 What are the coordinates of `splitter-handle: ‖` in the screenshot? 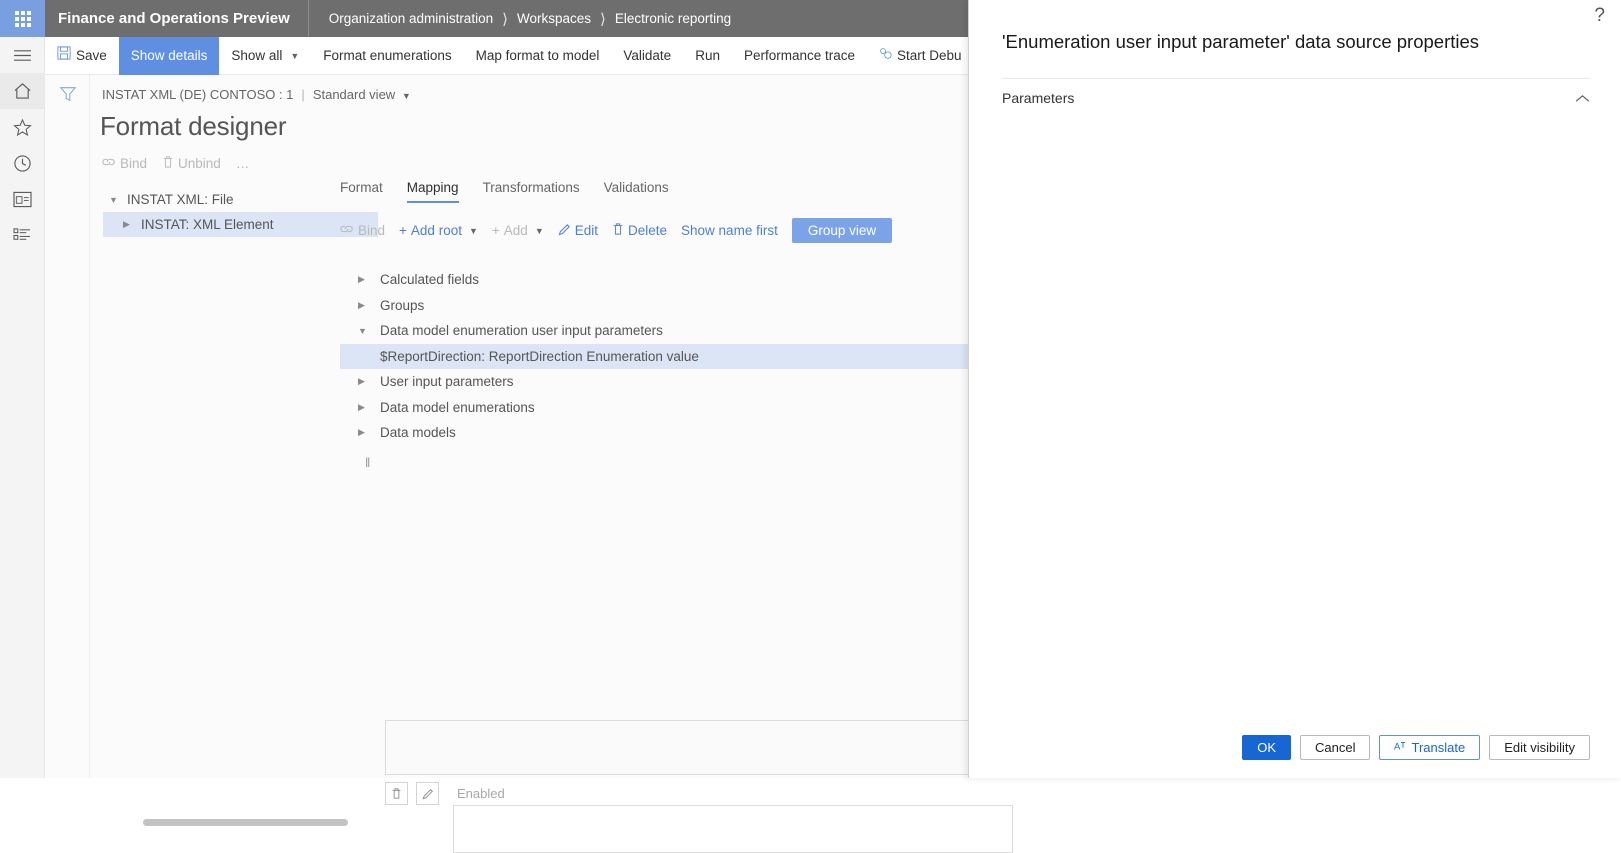 It's located at (368, 462).